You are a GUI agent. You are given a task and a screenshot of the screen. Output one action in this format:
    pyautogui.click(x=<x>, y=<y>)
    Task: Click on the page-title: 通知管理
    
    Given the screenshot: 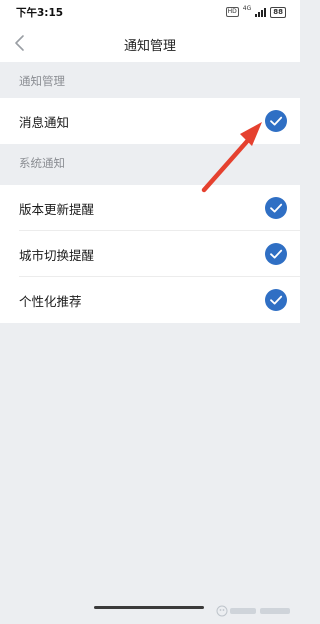 What is the action you would take?
    pyautogui.click(x=149, y=46)
    